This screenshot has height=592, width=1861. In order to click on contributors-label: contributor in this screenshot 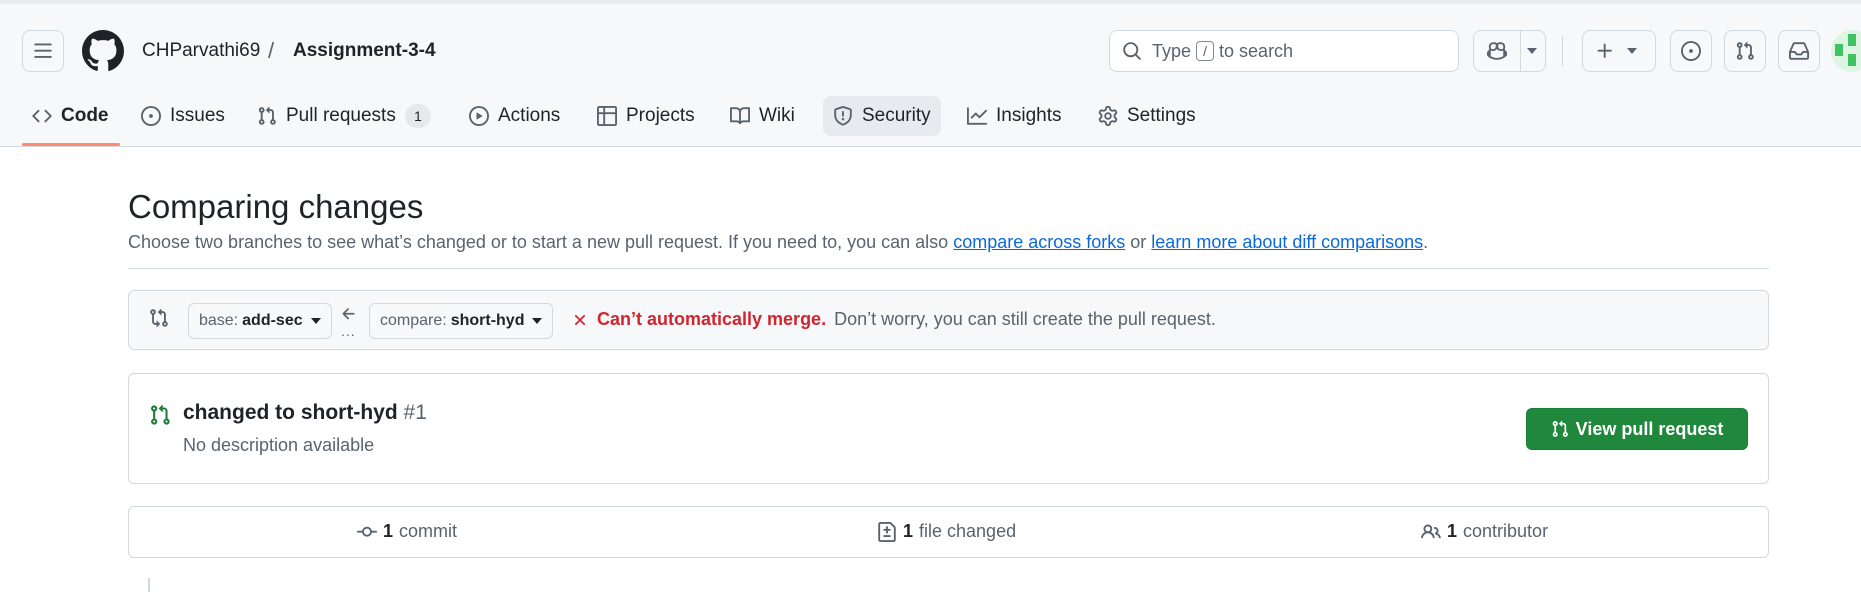, I will do `click(1506, 531)`.